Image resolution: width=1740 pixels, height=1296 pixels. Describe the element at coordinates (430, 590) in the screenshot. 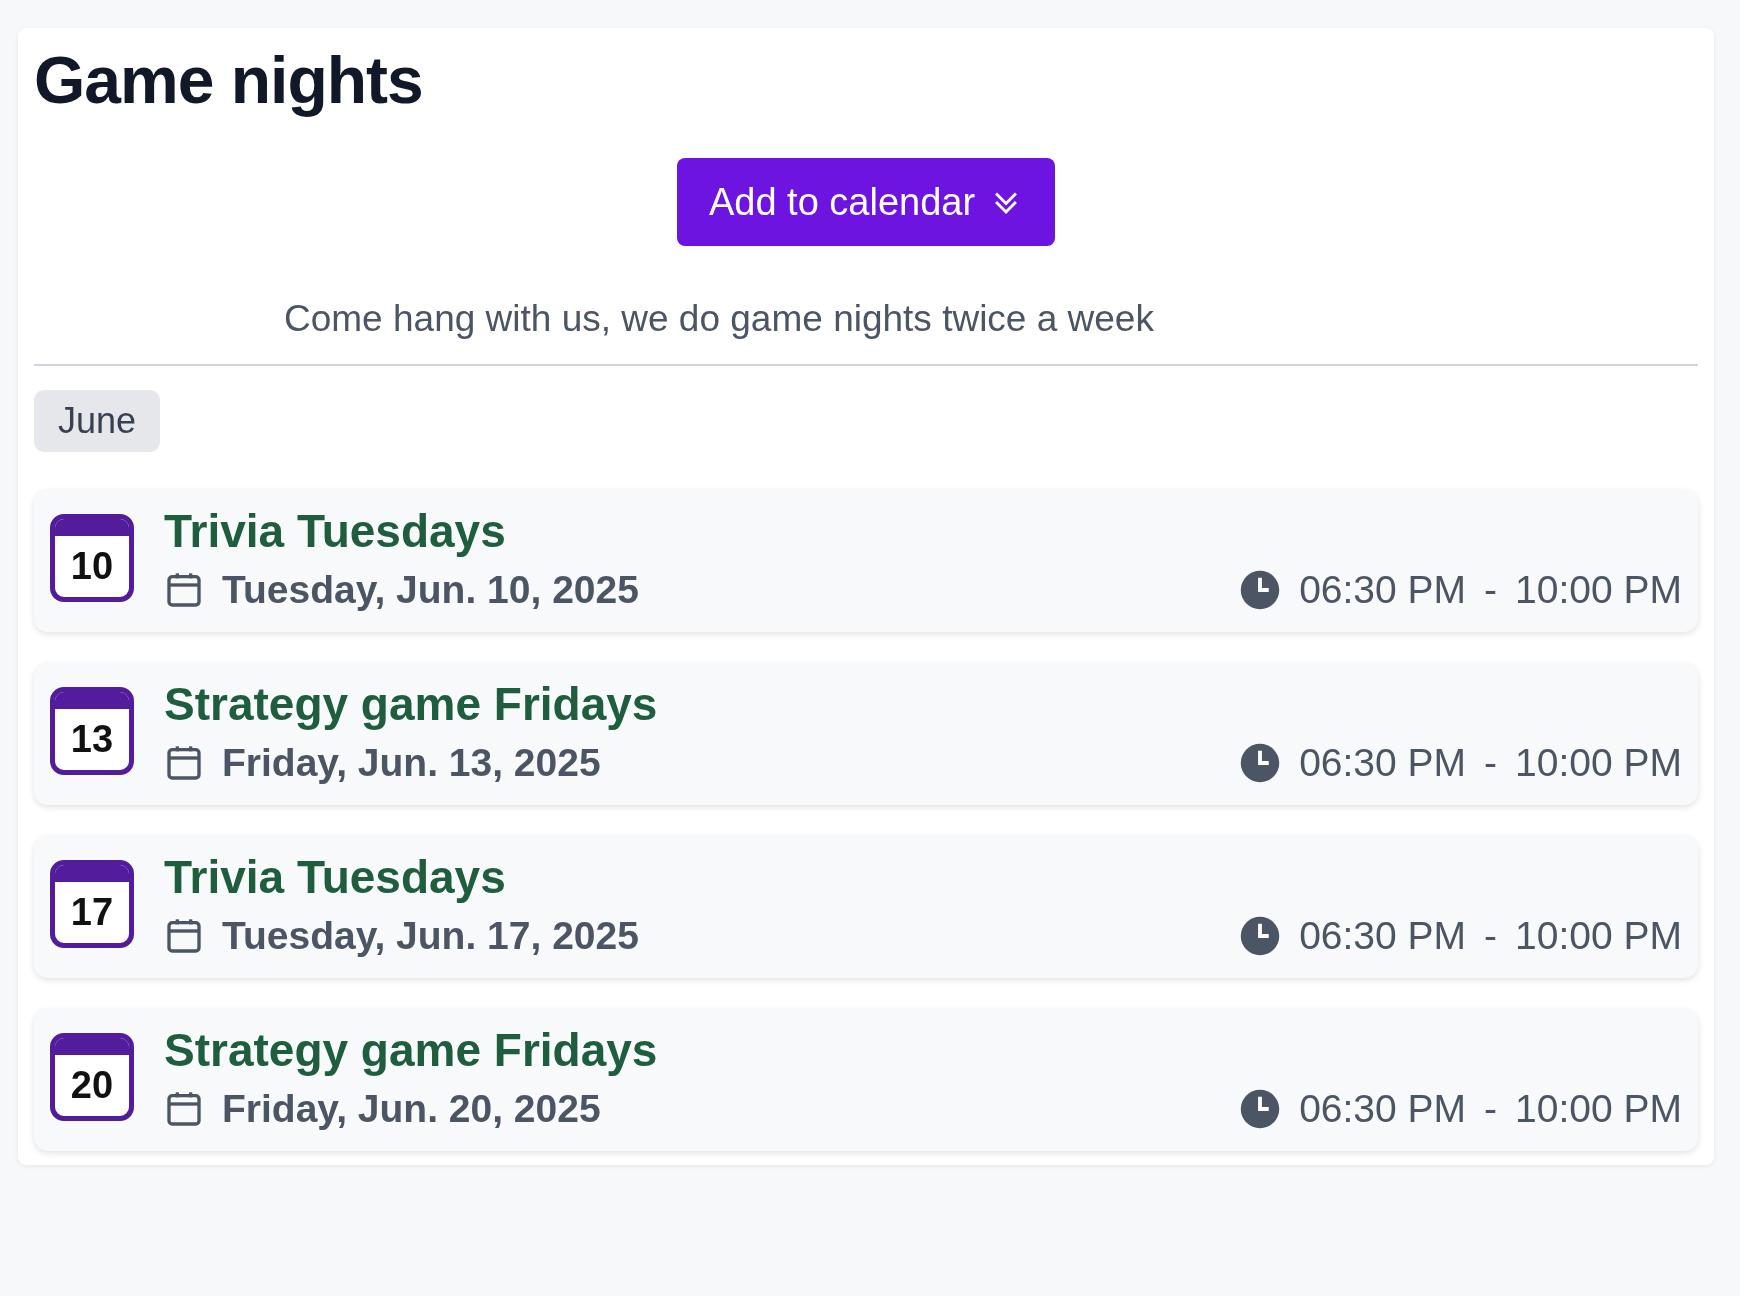

I see `event-date: Tuesday, Jun. 10, 2025` at that location.